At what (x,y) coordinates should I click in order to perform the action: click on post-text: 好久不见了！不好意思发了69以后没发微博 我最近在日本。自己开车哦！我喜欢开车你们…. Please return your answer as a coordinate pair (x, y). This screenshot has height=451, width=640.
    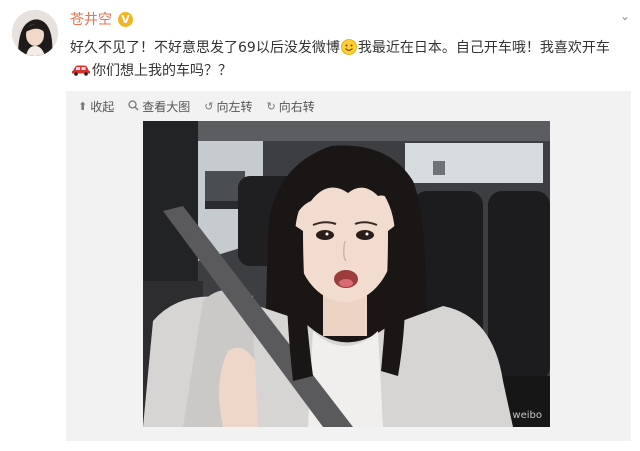
    Looking at the image, I should click on (344, 60).